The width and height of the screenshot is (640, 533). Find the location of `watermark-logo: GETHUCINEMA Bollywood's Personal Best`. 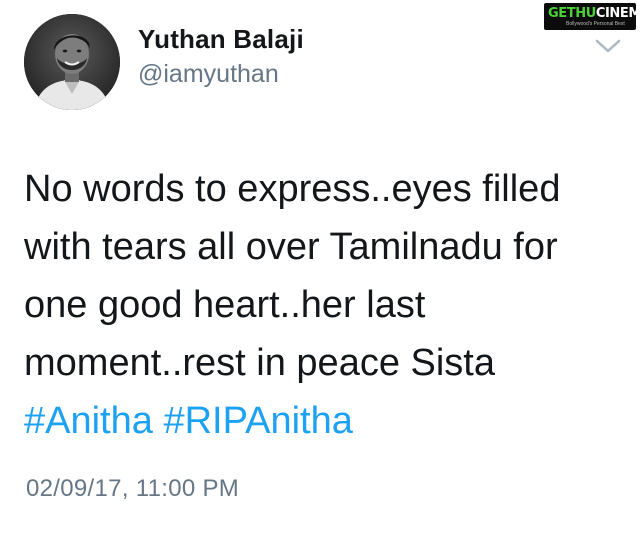

watermark-logo: GETHUCINEMA Bollywood's Personal Best is located at coordinates (592, 16).